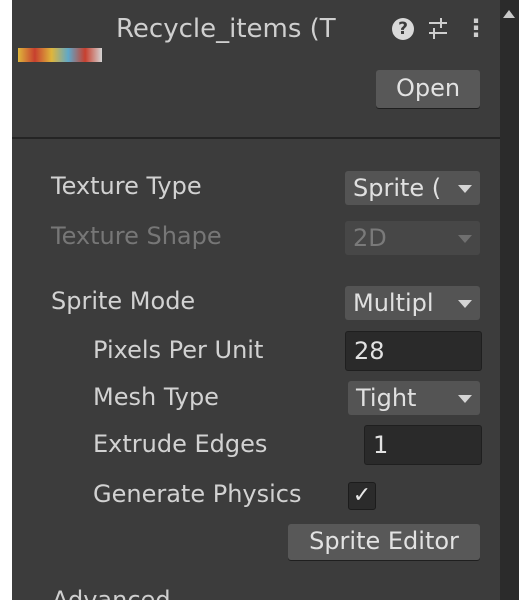  Describe the element at coordinates (111, 593) in the screenshot. I see `advanced-section-header: Advanced` at that location.